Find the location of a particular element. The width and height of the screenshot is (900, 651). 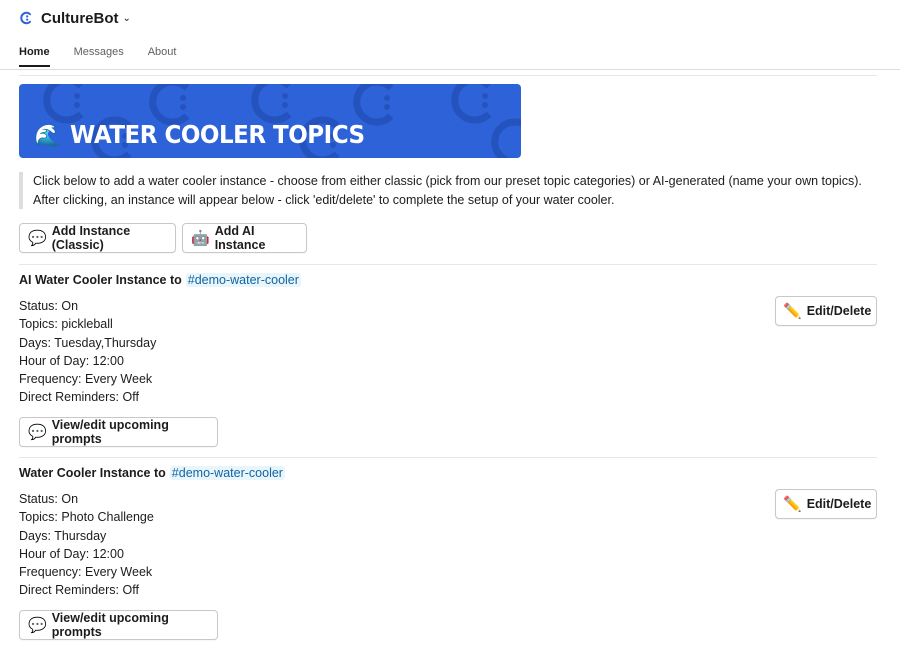

tab-home: Home is located at coordinates (34, 56).